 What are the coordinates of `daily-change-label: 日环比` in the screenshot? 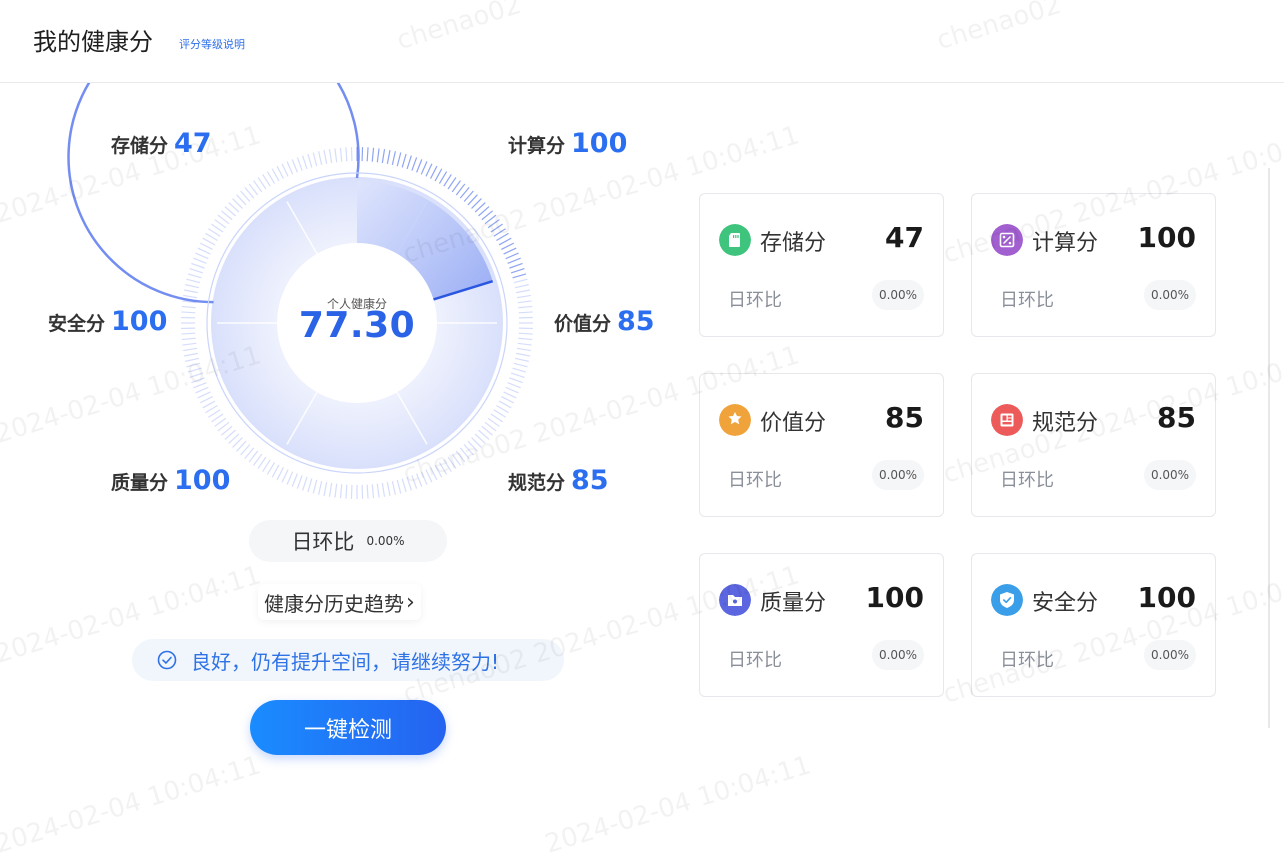 It's located at (322, 541).